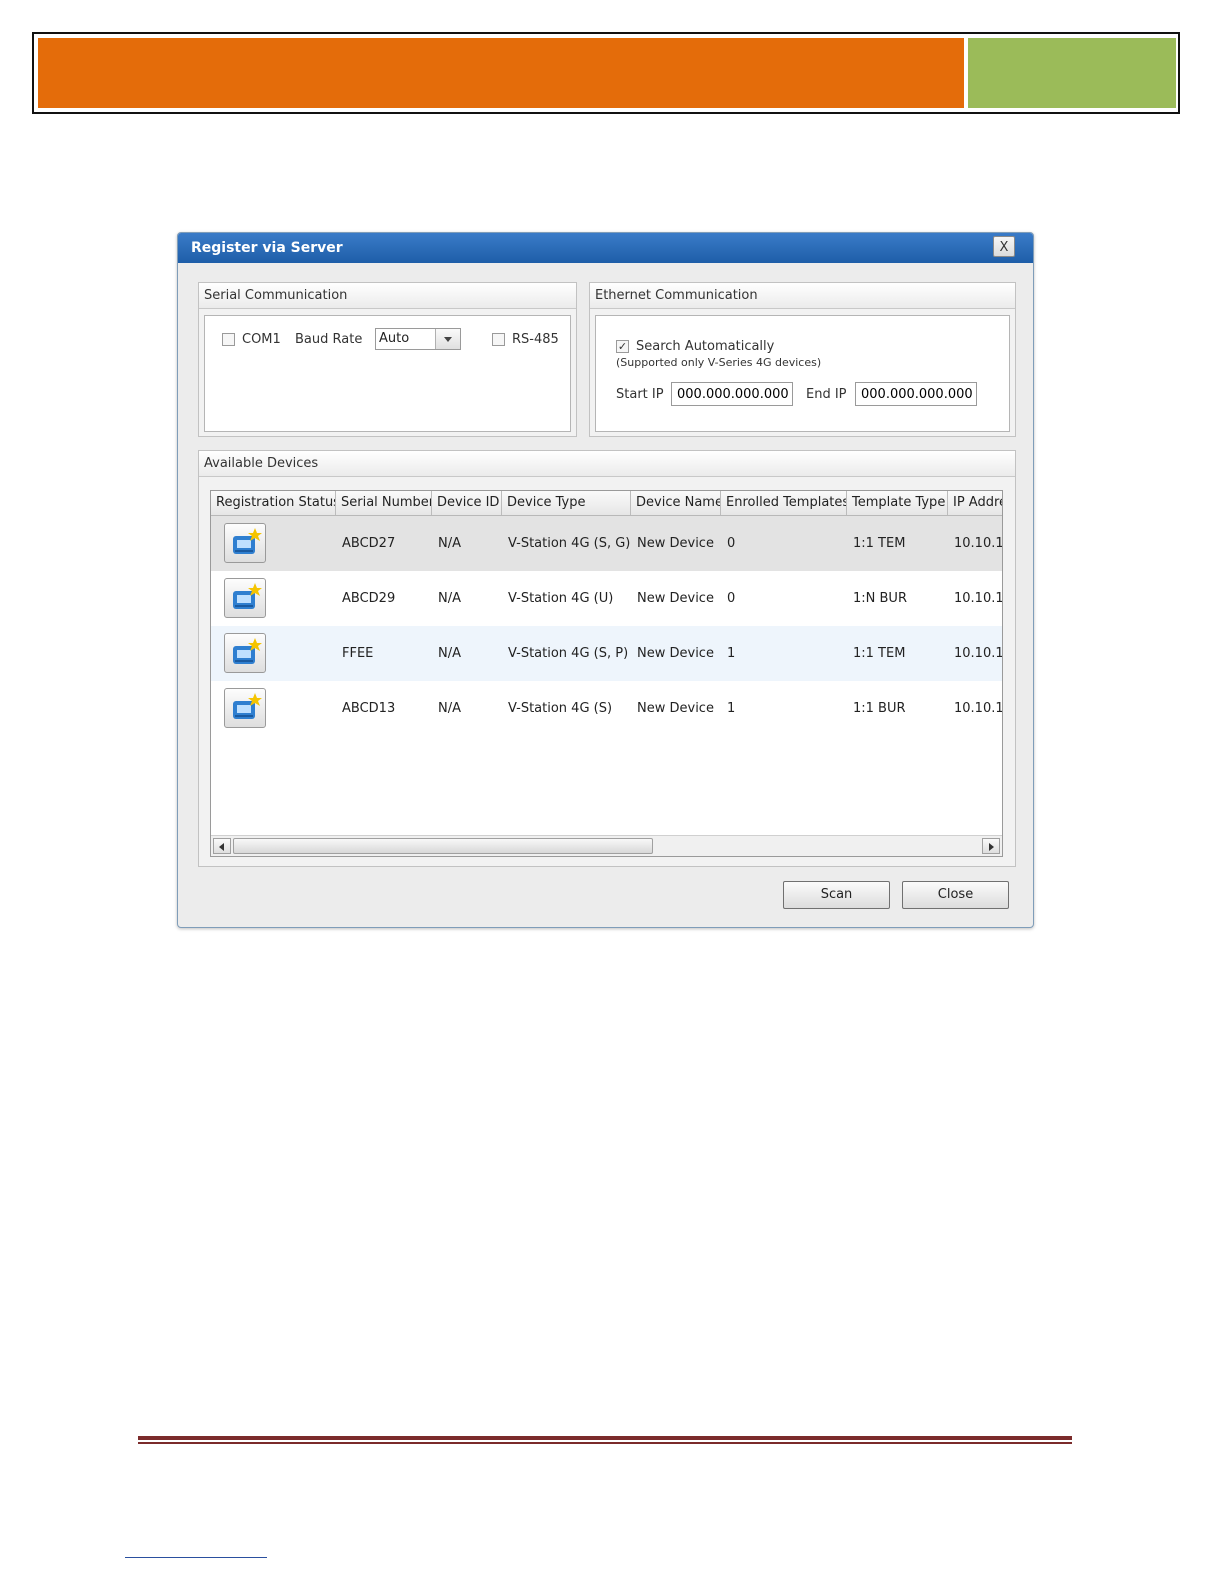 This screenshot has width=1224, height=1584. I want to click on end-ip-input, so click(916, 394).